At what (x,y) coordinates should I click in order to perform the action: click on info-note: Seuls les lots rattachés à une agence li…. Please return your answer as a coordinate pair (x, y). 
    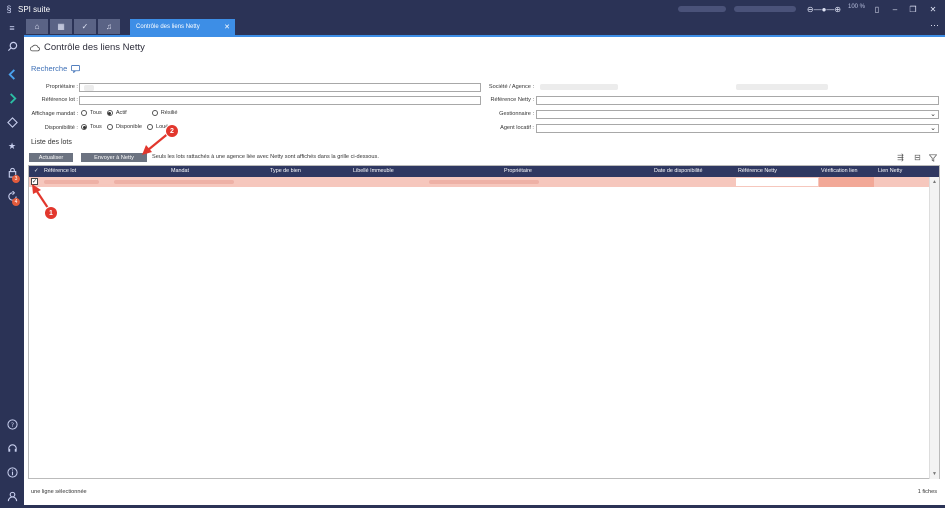
    Looking at the image, I should click on (265, 157).